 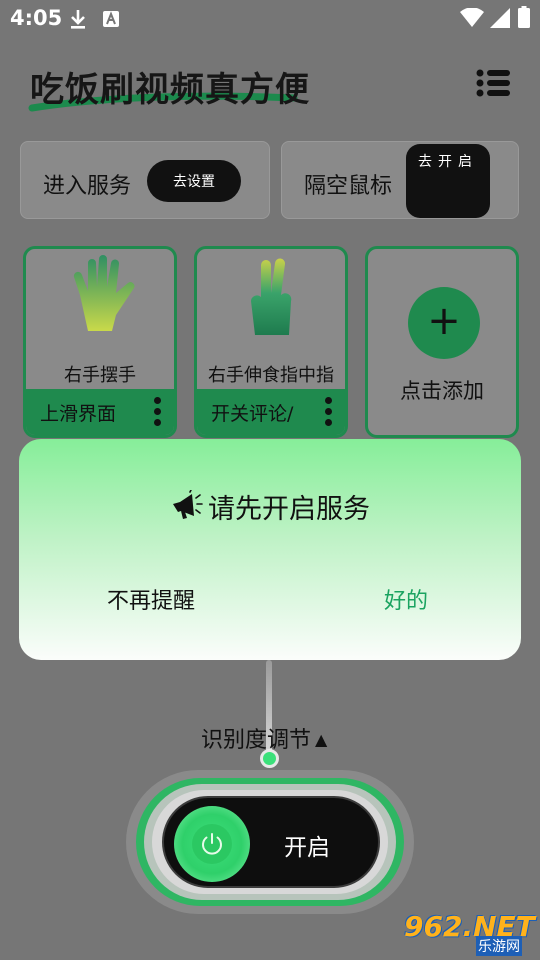 I want to click on gesture-card-two-fingers: 右手伸食指中指 开关评论/, so click(x=271, y=342).